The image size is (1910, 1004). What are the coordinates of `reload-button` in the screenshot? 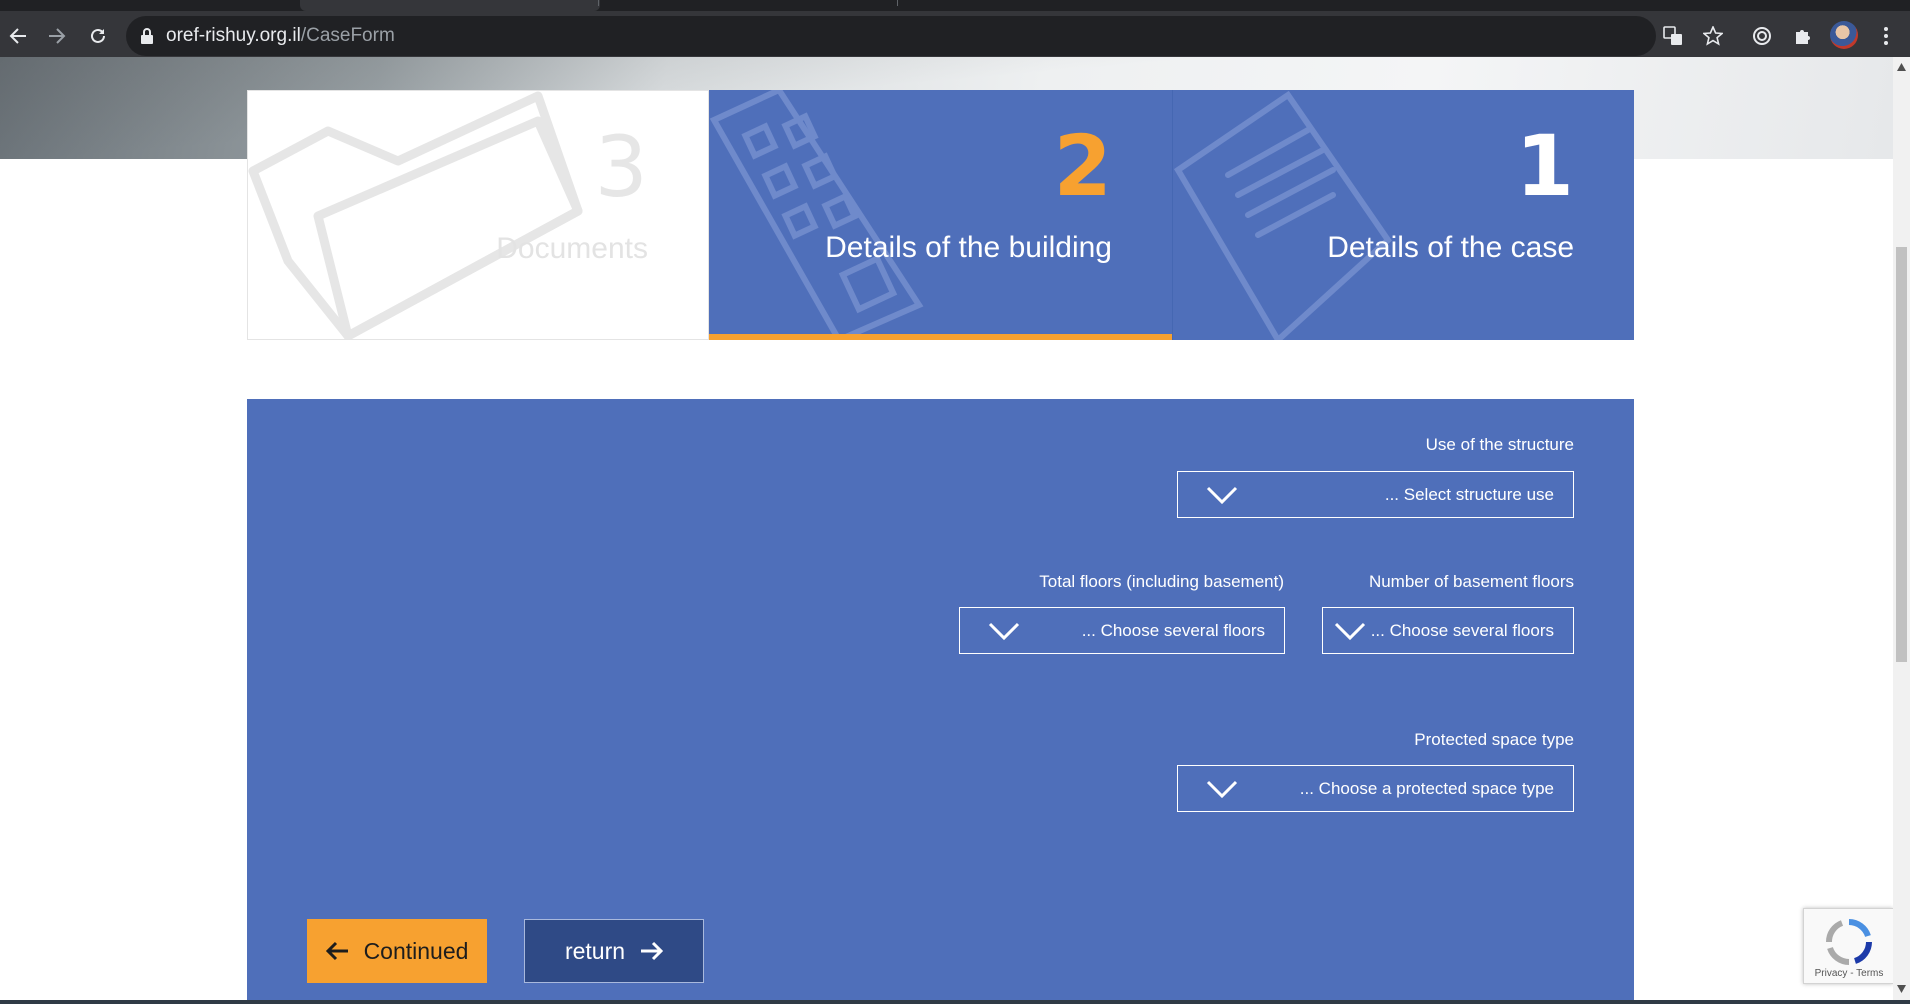 It's located at (98, 36).